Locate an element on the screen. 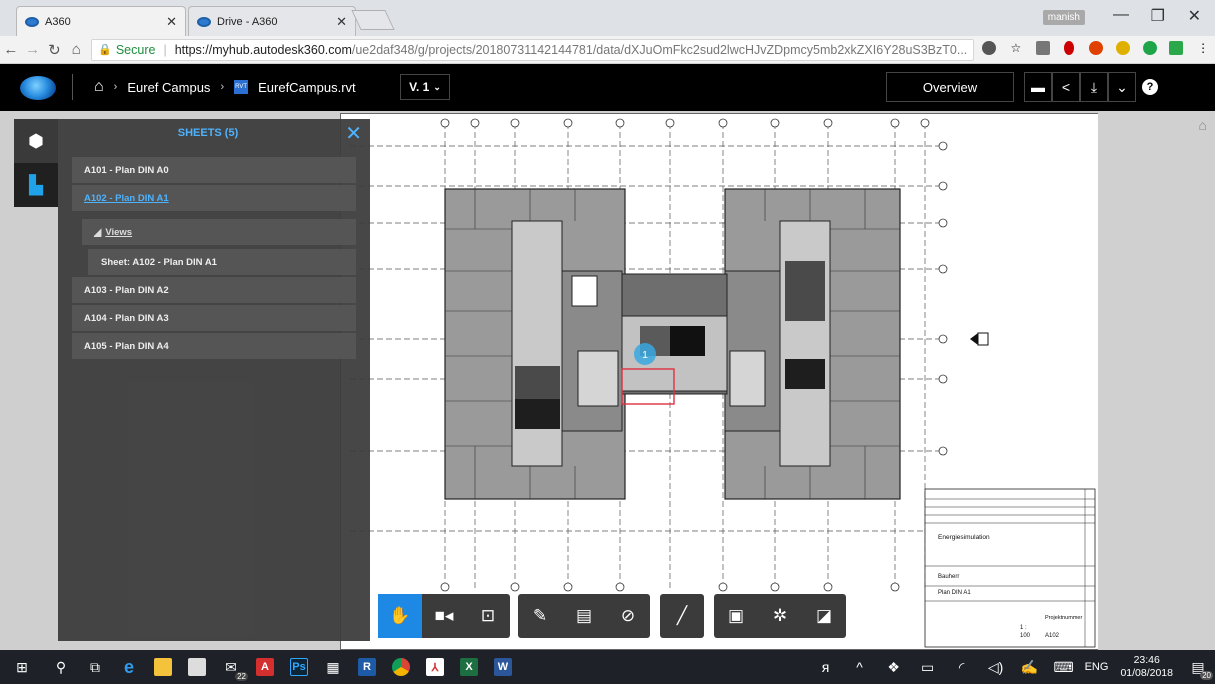 Image resolution: width=1215 pixels, height=684 pixels. battery-icon: ▭ is located at coordinates (928, 667).